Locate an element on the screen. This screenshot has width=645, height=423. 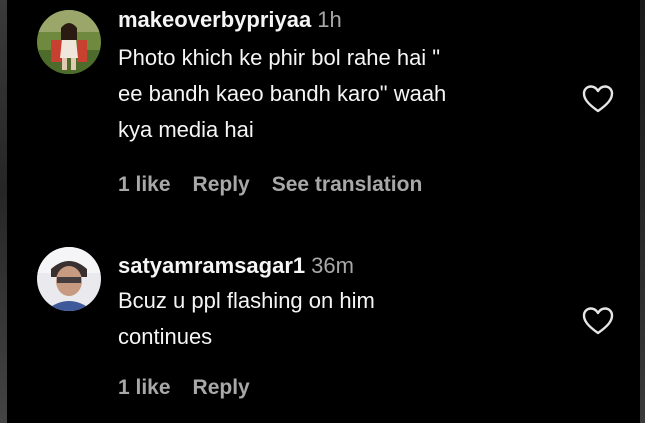
see-translation-button: See translation is located at coordinates (347, 184).